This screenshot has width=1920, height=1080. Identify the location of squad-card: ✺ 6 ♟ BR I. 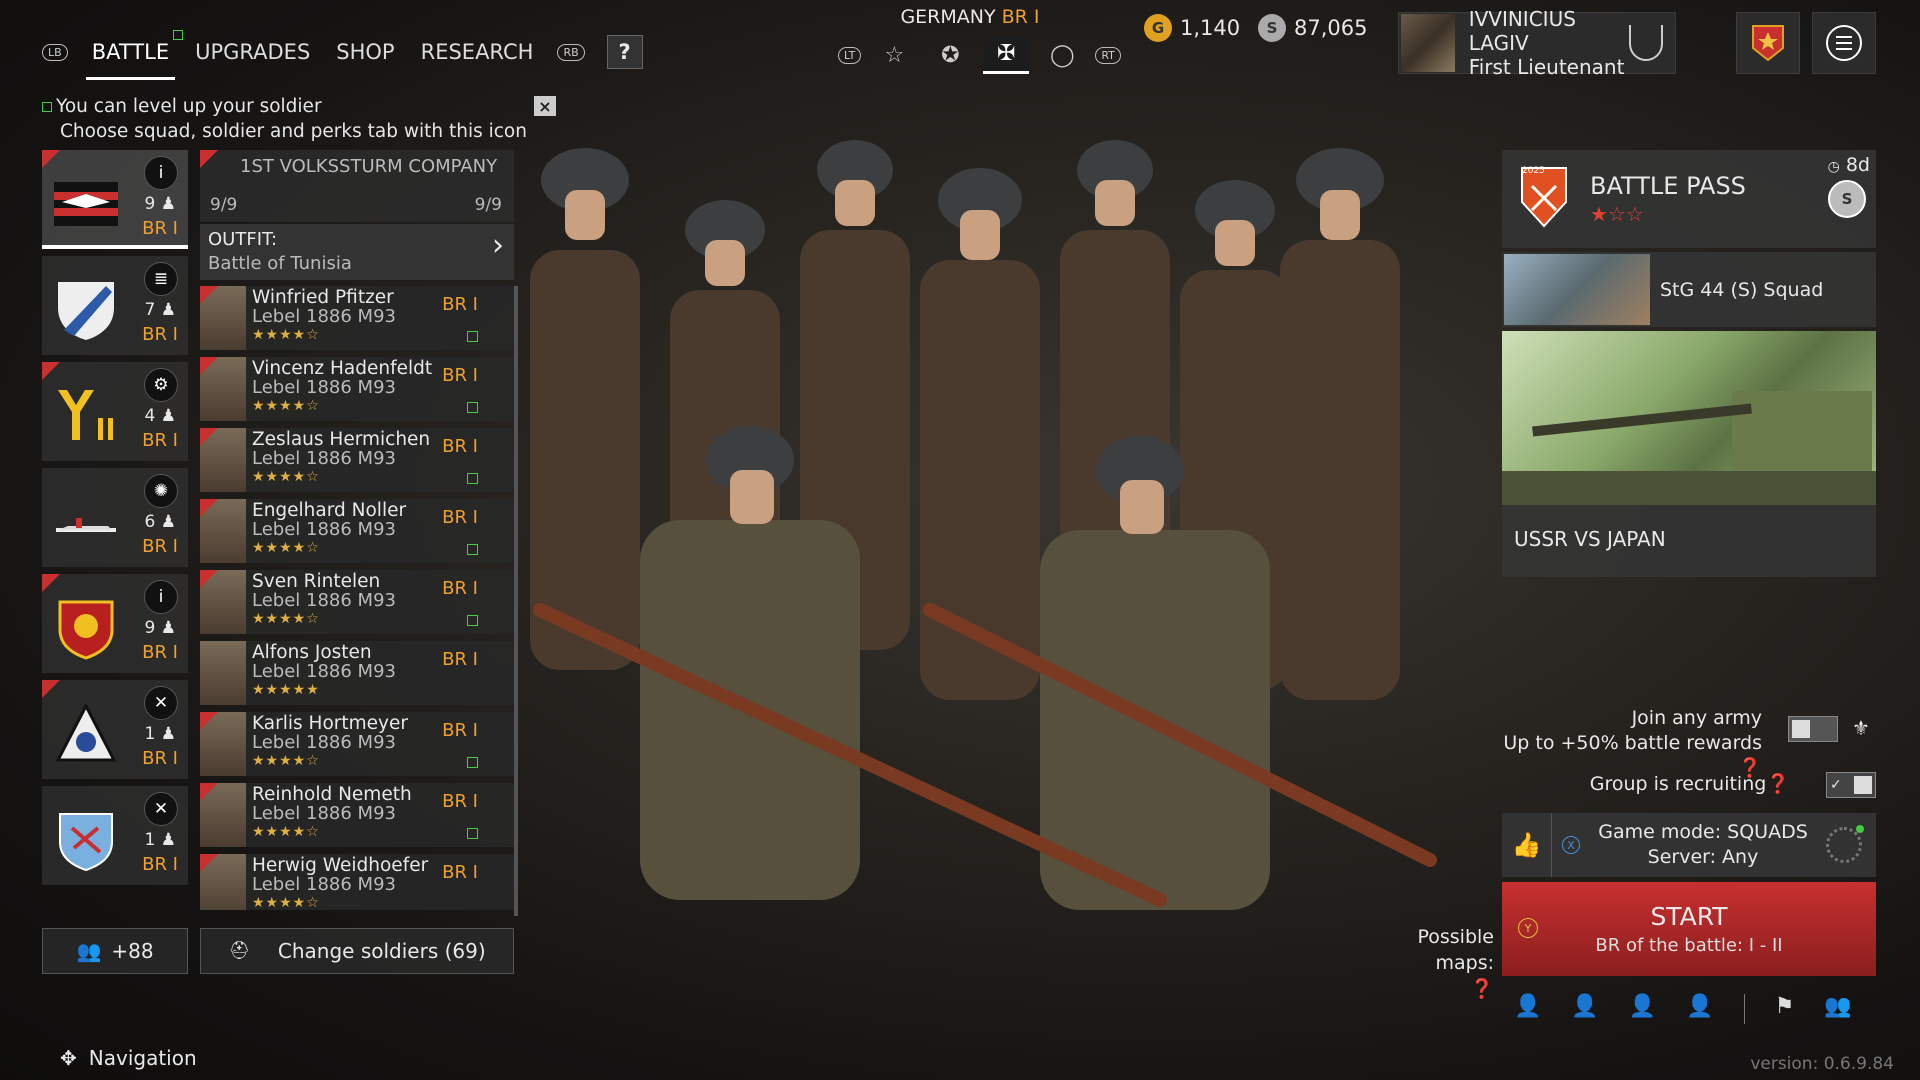
(115, 517).